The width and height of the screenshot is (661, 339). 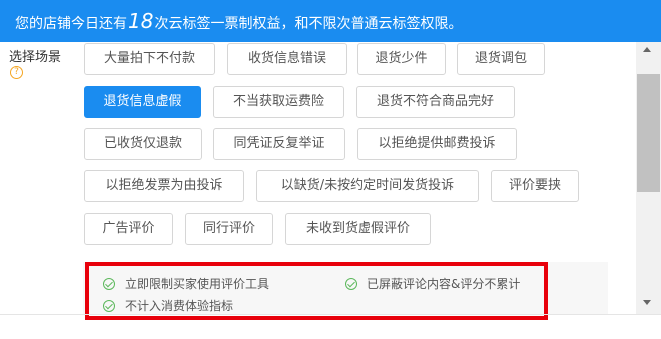 What do you see at coordinates (647, 49) in the screenshot?
I see `scroll-up-arrow-icon` at bounding box center [647, 49].